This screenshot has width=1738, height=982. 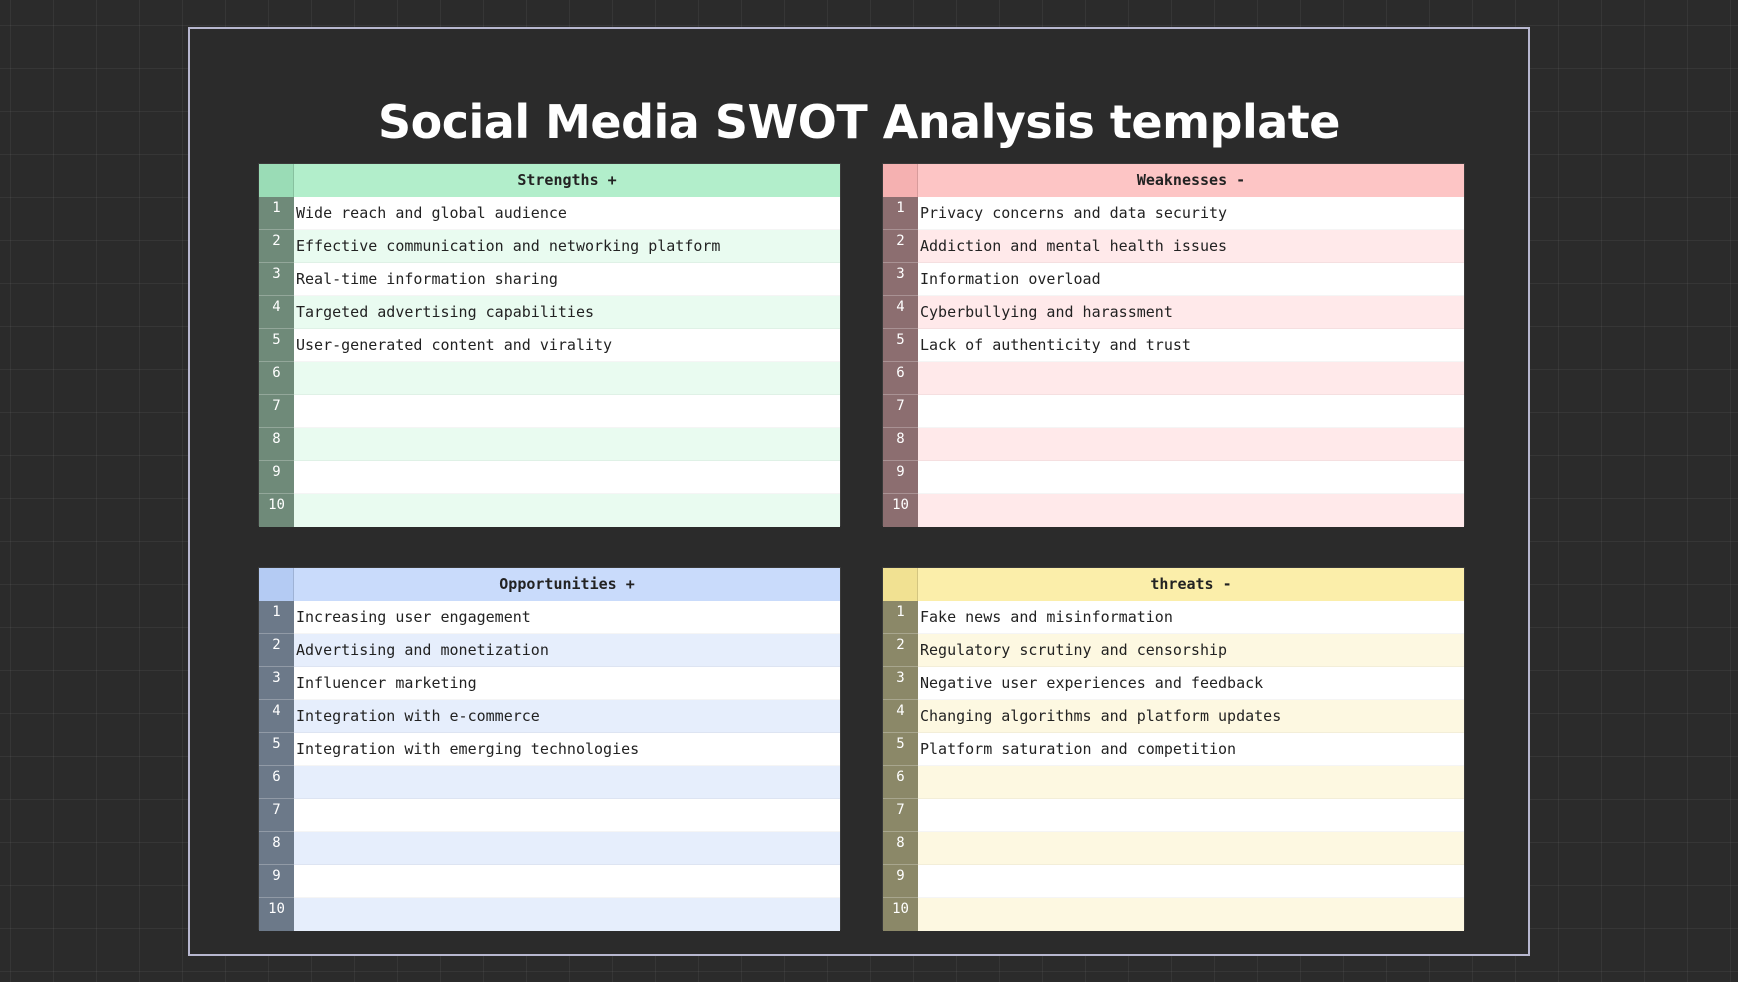 What do you see at coordinates (1191, 312) in the screenshot?
I see `table-cell: Cyberbullying and harassment` at bounding box center [1191, 312].